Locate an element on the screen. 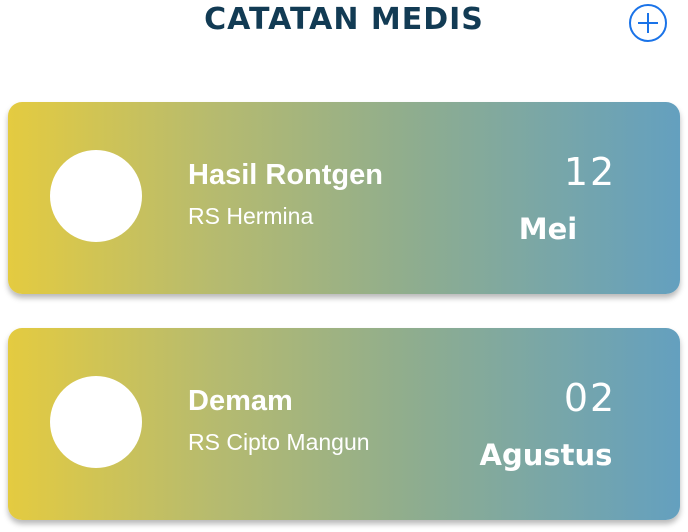  record-hospital: RS Cipto Mangun is located at coordinates (279, 442).